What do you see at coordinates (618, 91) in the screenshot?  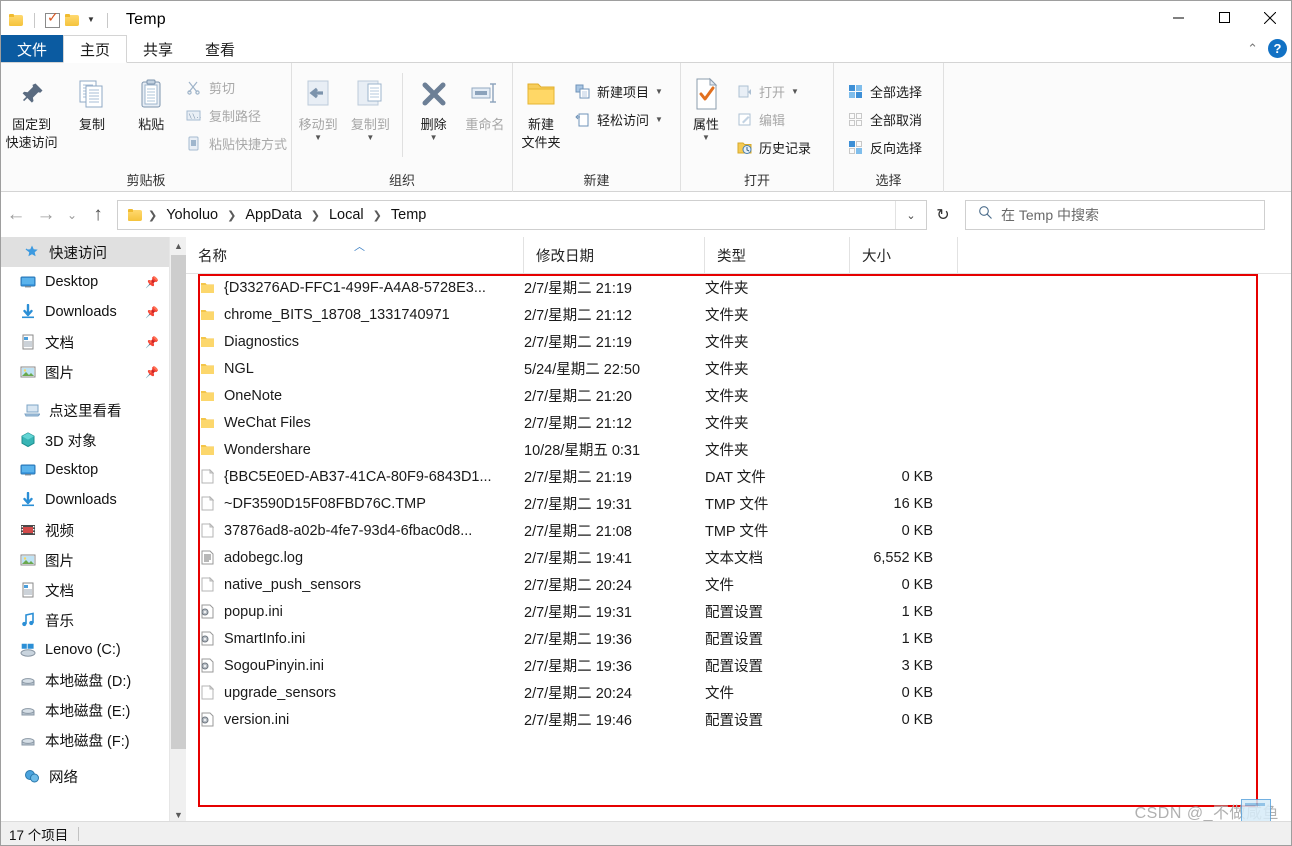 I see `new-item-button: 新建项目 ▼` at bounding box center [618, 91].